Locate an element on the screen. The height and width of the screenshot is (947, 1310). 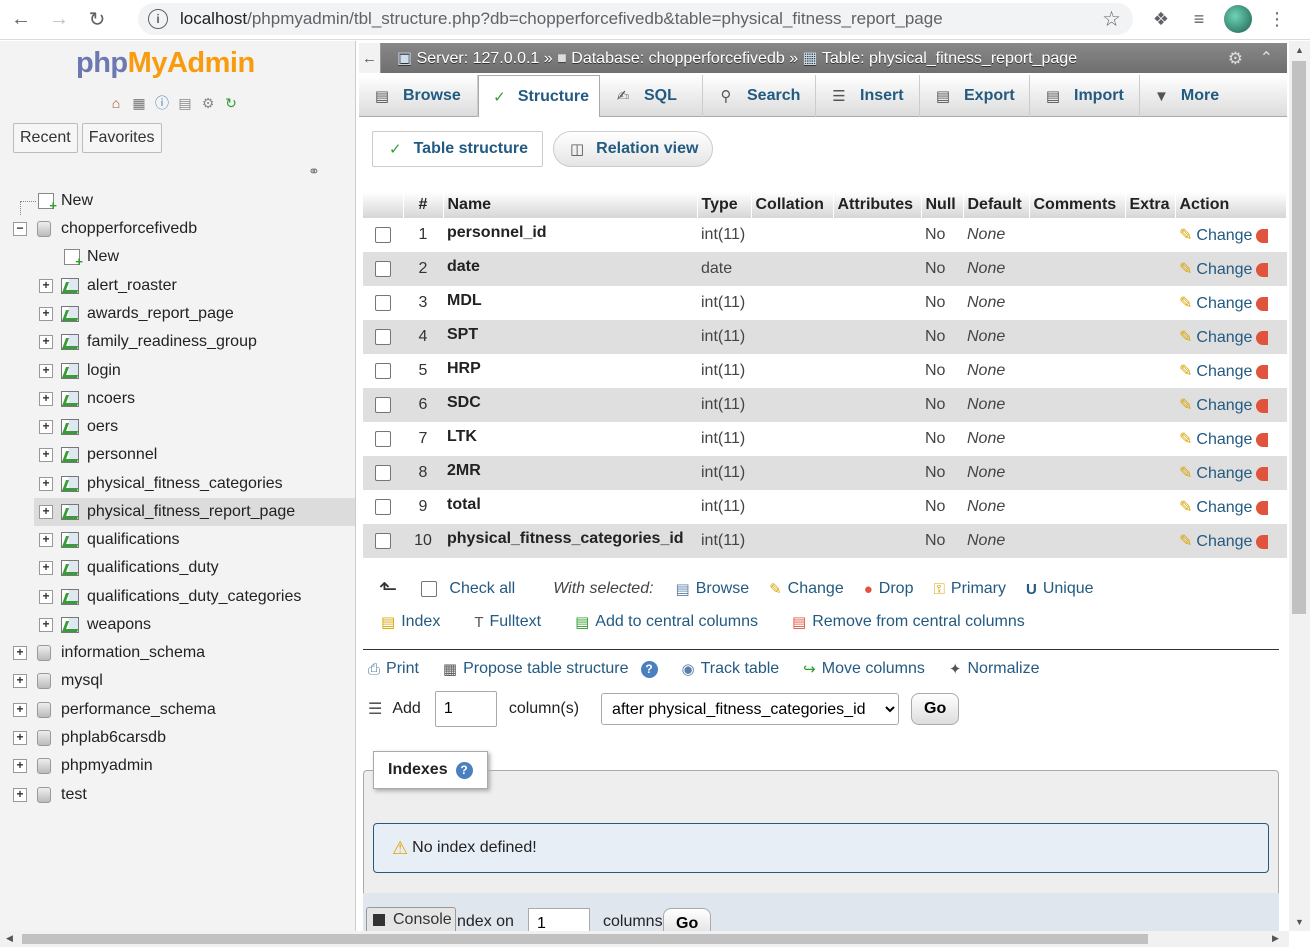
tab-sql: ✍ SQL is located at coordinates (651, 96).